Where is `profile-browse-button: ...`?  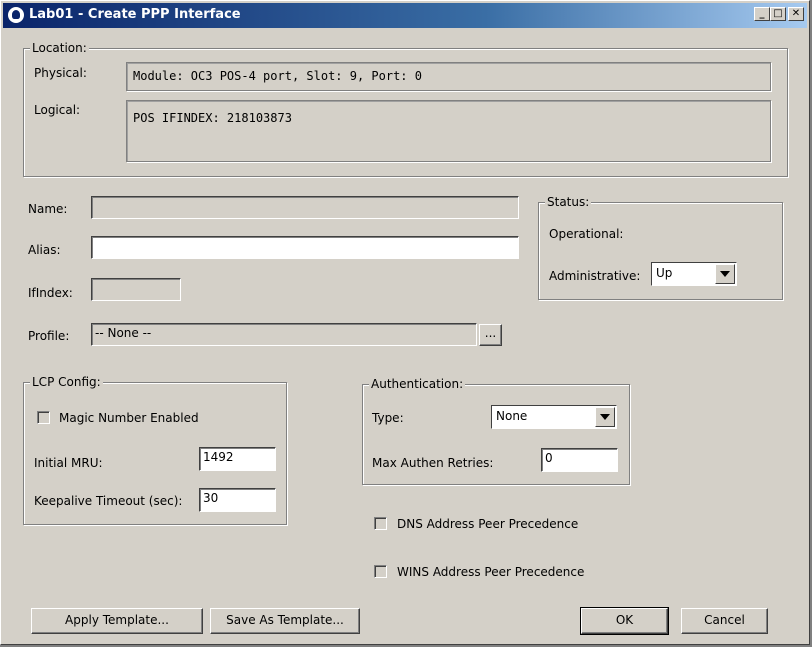
profile-browse-button: ... is located at coordinates (490, 335).